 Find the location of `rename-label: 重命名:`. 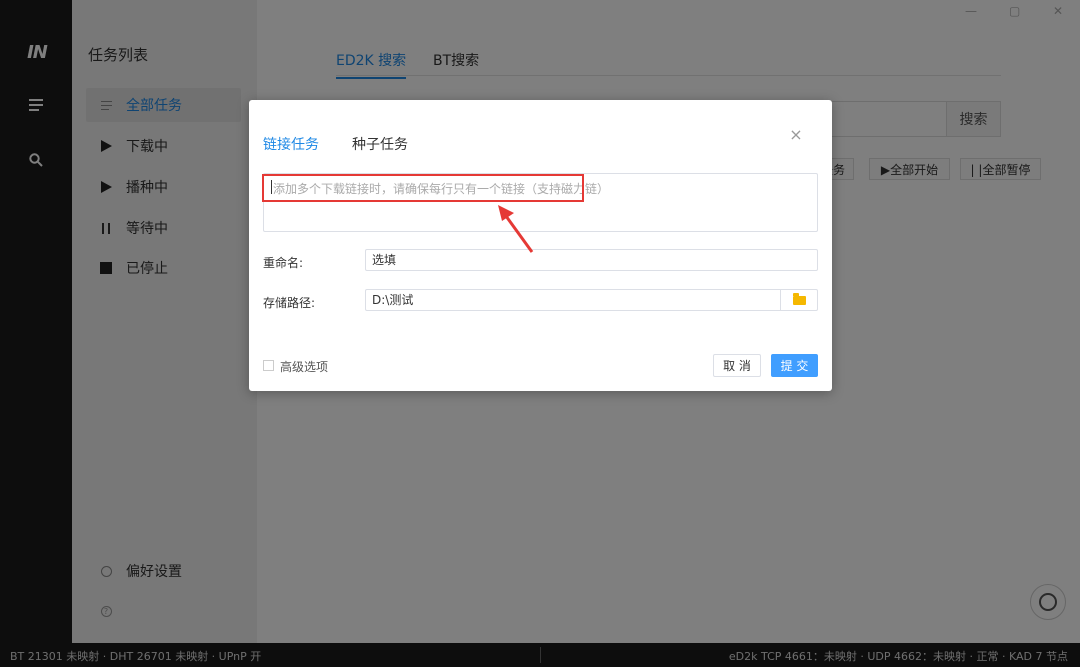

rename-label: 重命名: is located at coordinates (283, 263).